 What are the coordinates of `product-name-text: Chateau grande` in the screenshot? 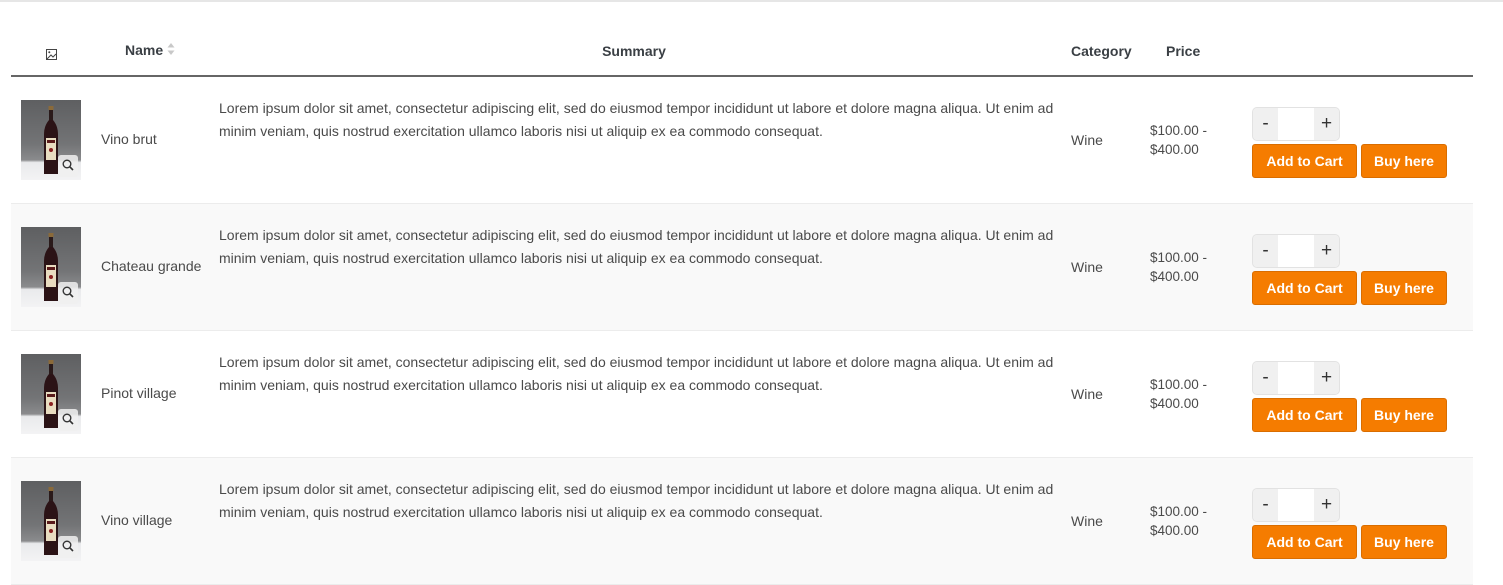 It's located at (151, 266).